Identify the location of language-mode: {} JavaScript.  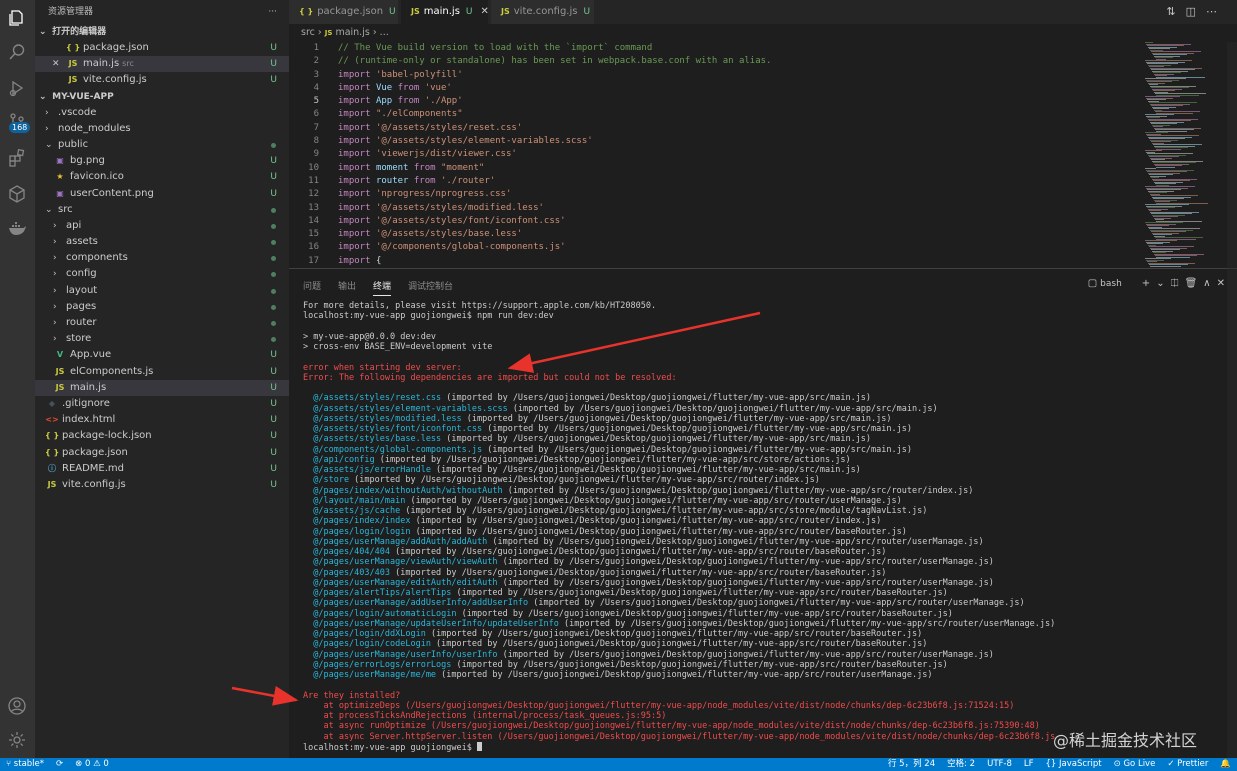
(1074, 764).